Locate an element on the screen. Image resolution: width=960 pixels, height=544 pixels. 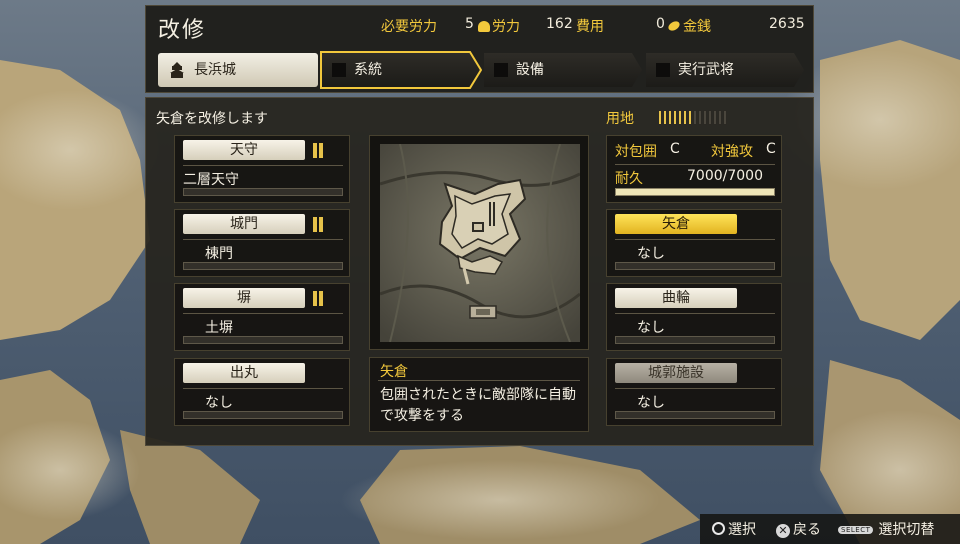
castle-gate-button: 城門 is located at coordinates (244, 224).